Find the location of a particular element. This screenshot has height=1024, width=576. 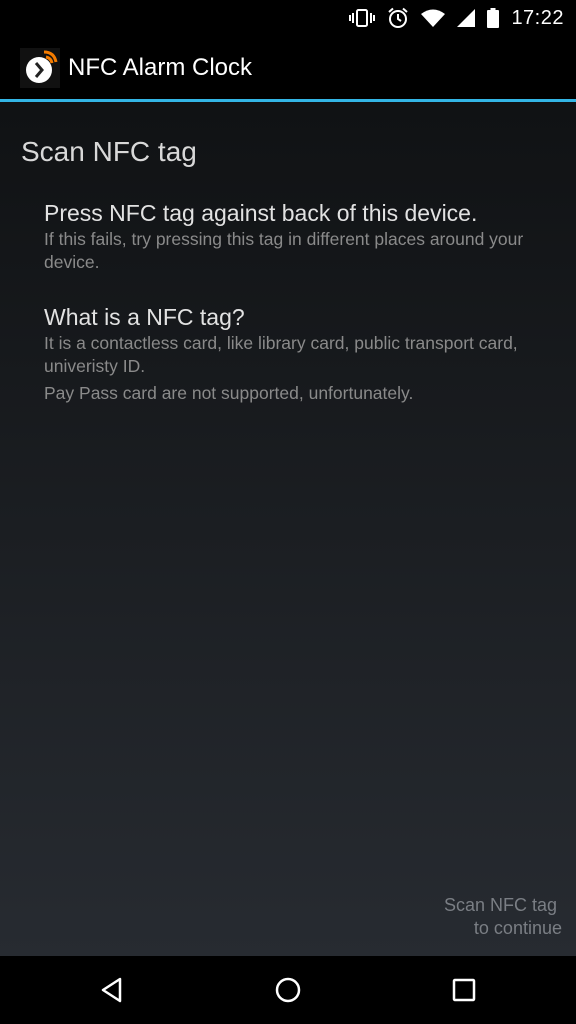

back-icon is located at coordinates (111, 990).